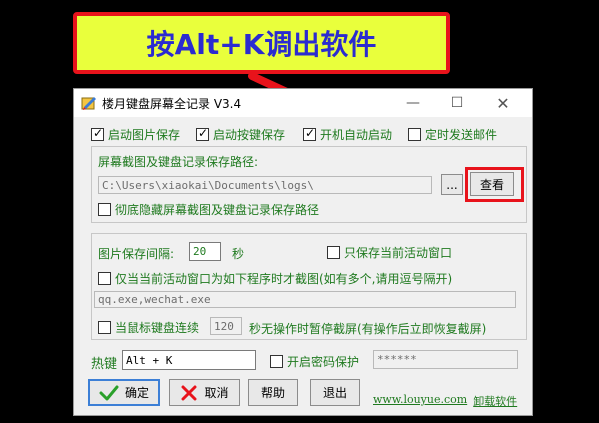 This screenshot has height=423, width=599. I want to click on hotkey-label: 热键, so click(104, 364).